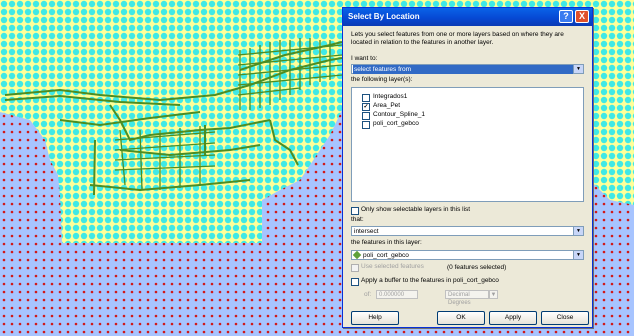  I want to click on only-selectable-label: Only show selectable layers in this list, so click(416, 209).